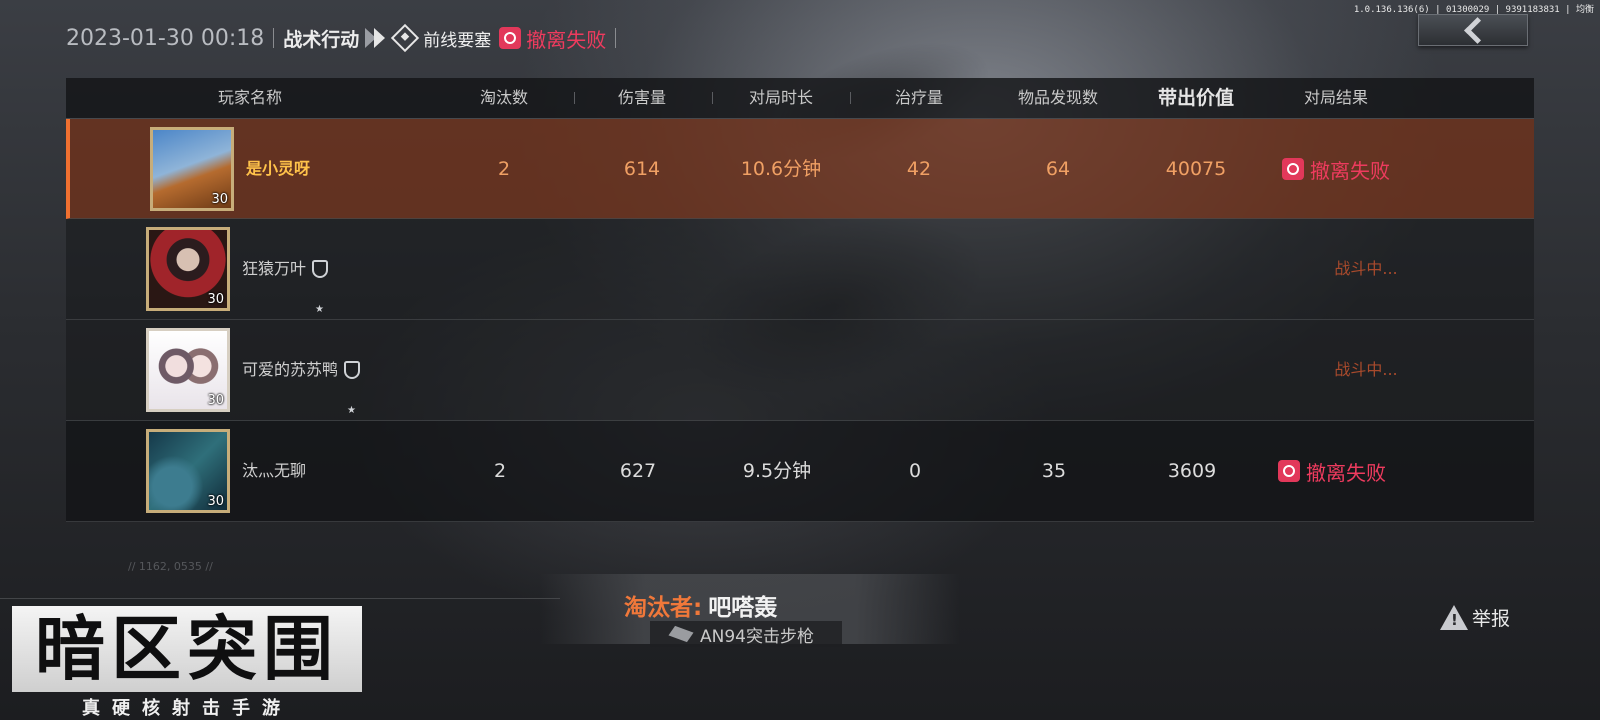 Image resolution: width=1600 pixels, height=720 pixels. What do you see at coordinates (919, 97) in the screenshot?
I see `col-healing: 治疗量` at bounding box center [919, 97].